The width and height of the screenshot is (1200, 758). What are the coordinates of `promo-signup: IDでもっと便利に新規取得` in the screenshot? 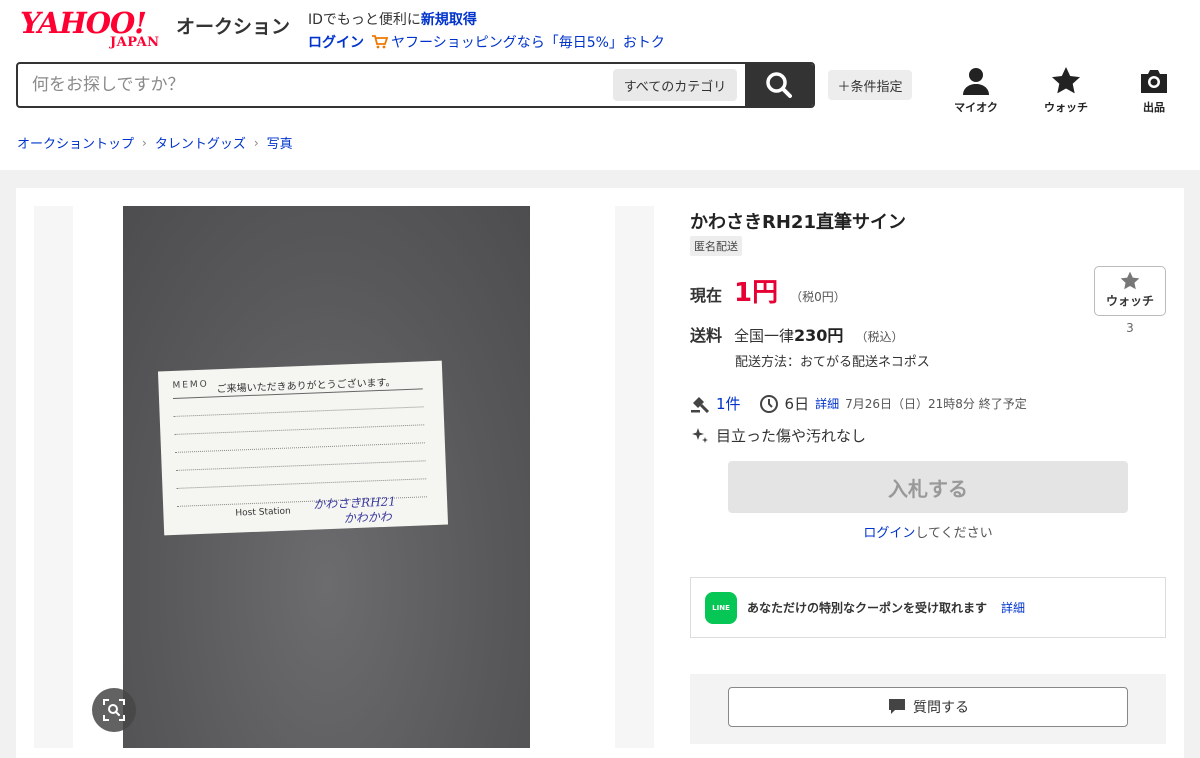 It's located at (392, 19).